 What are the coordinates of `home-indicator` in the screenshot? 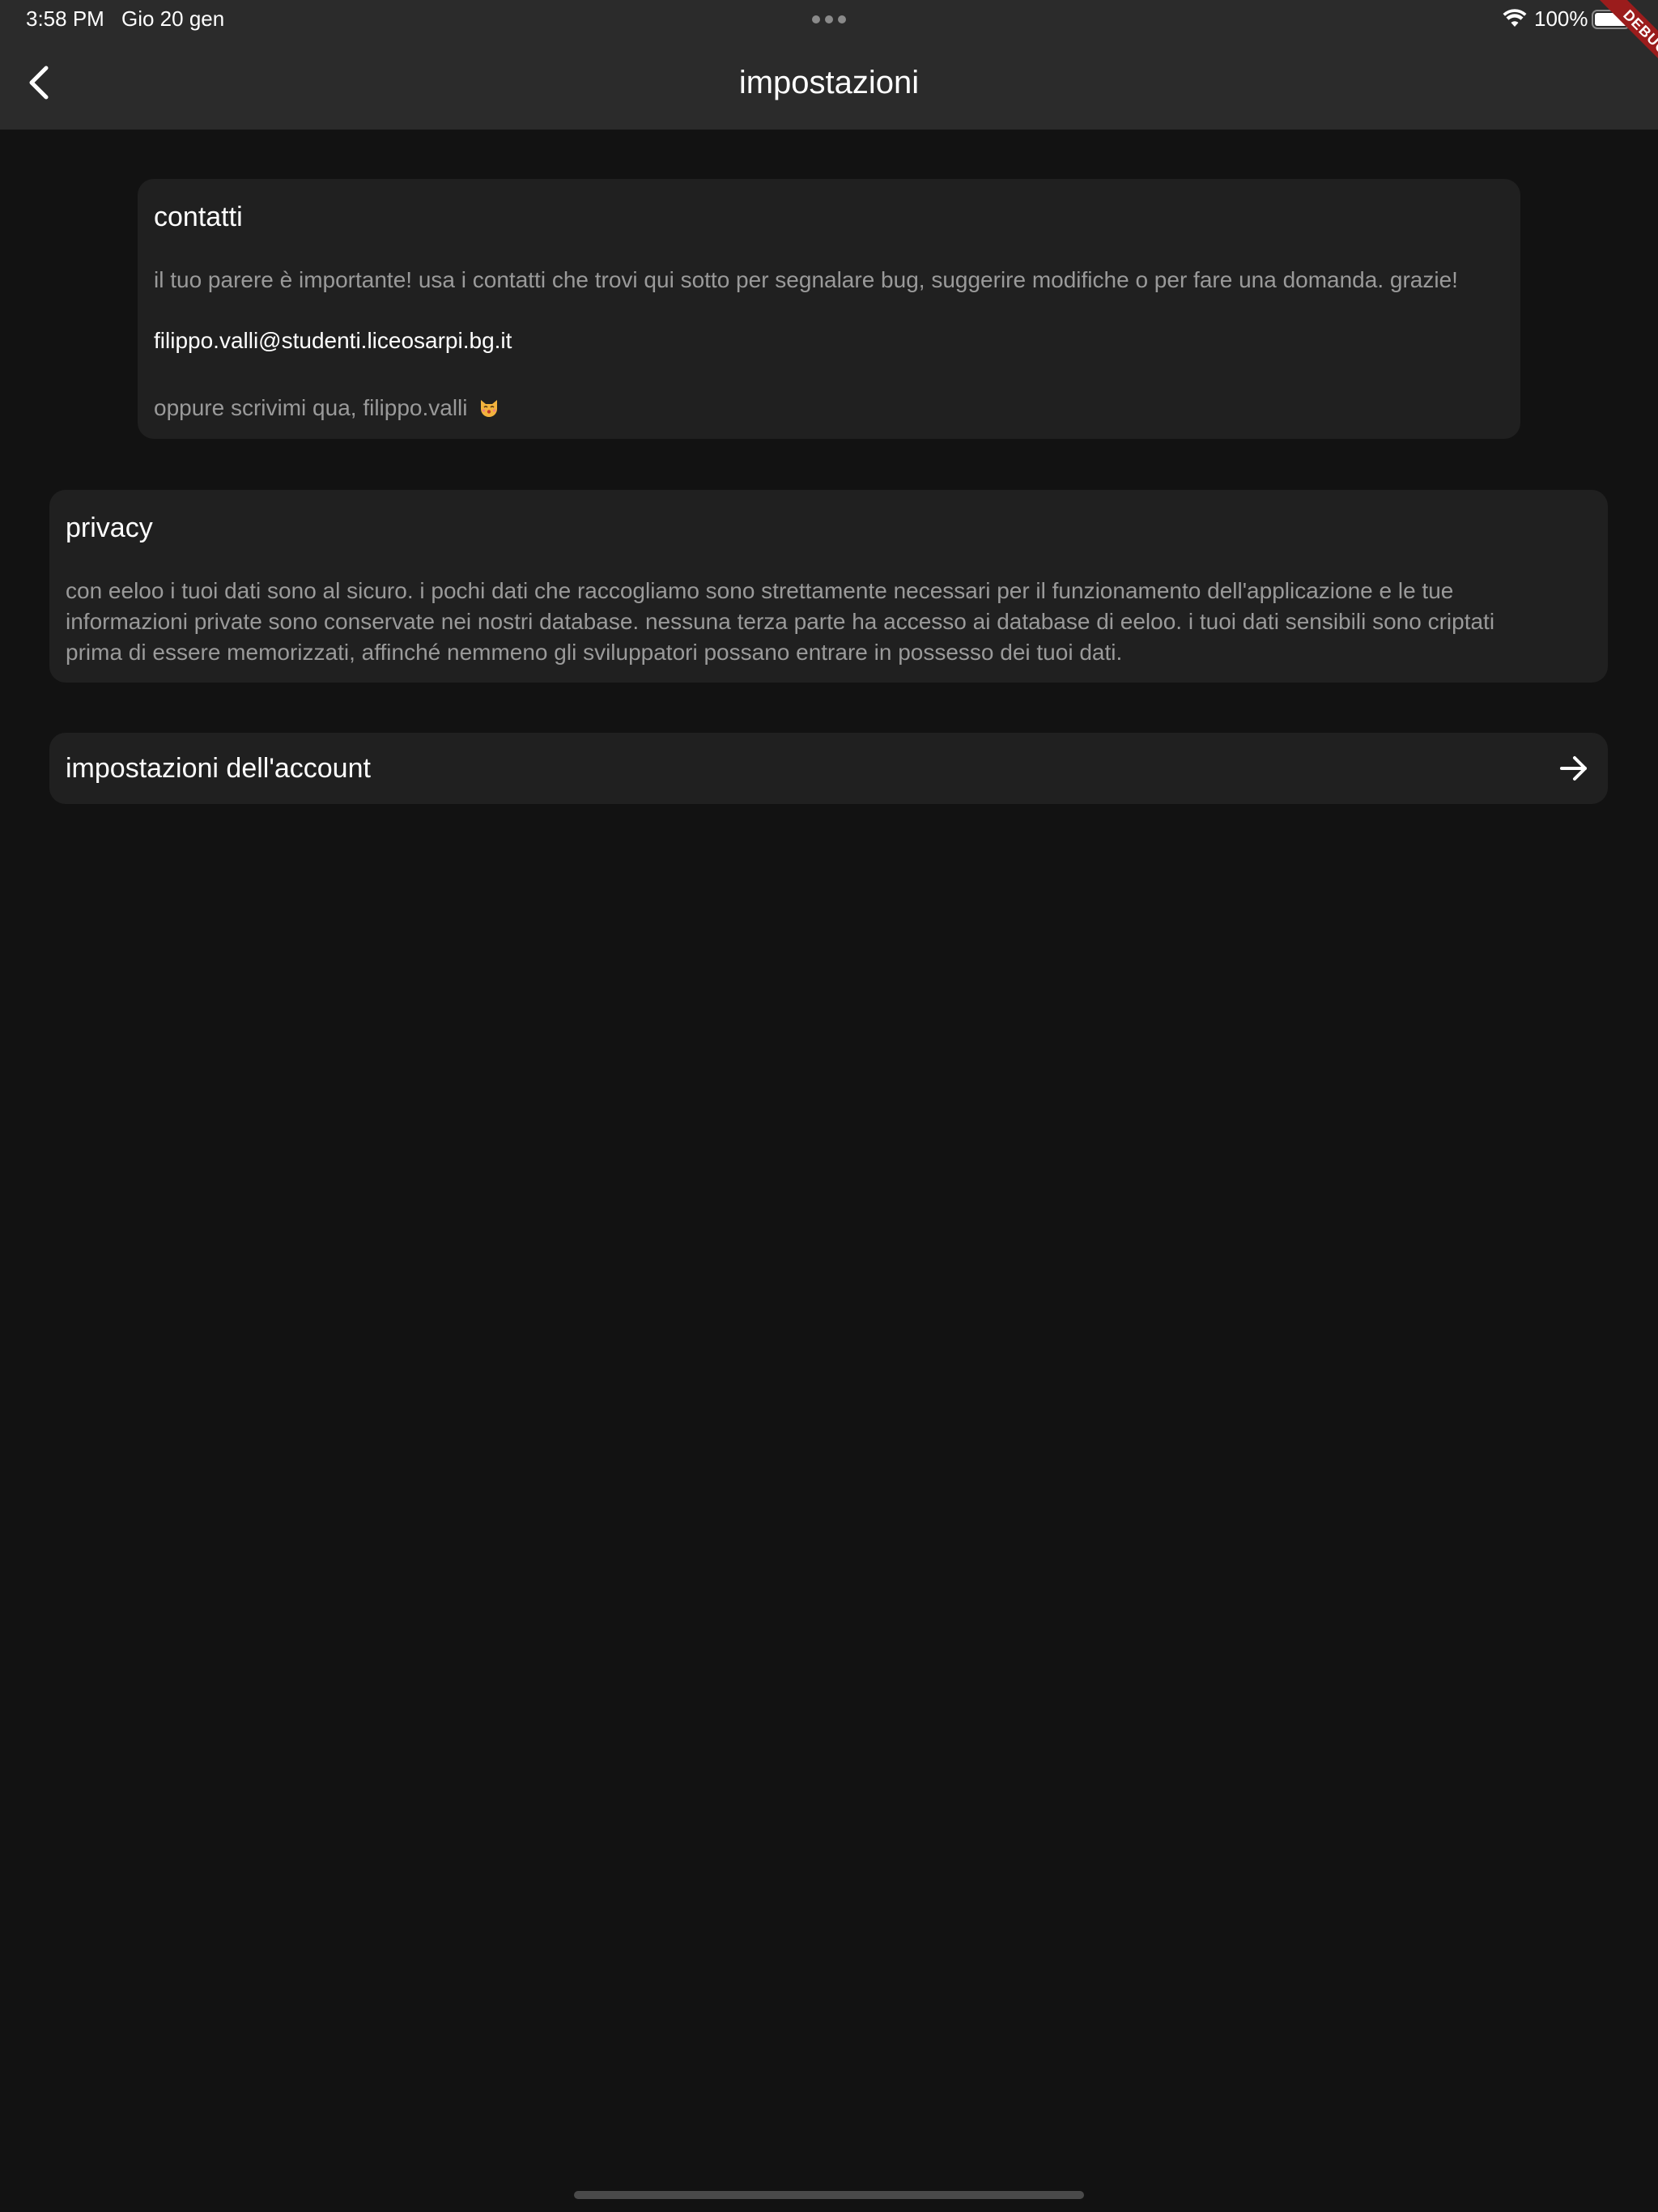 It's located at (829, 2195).